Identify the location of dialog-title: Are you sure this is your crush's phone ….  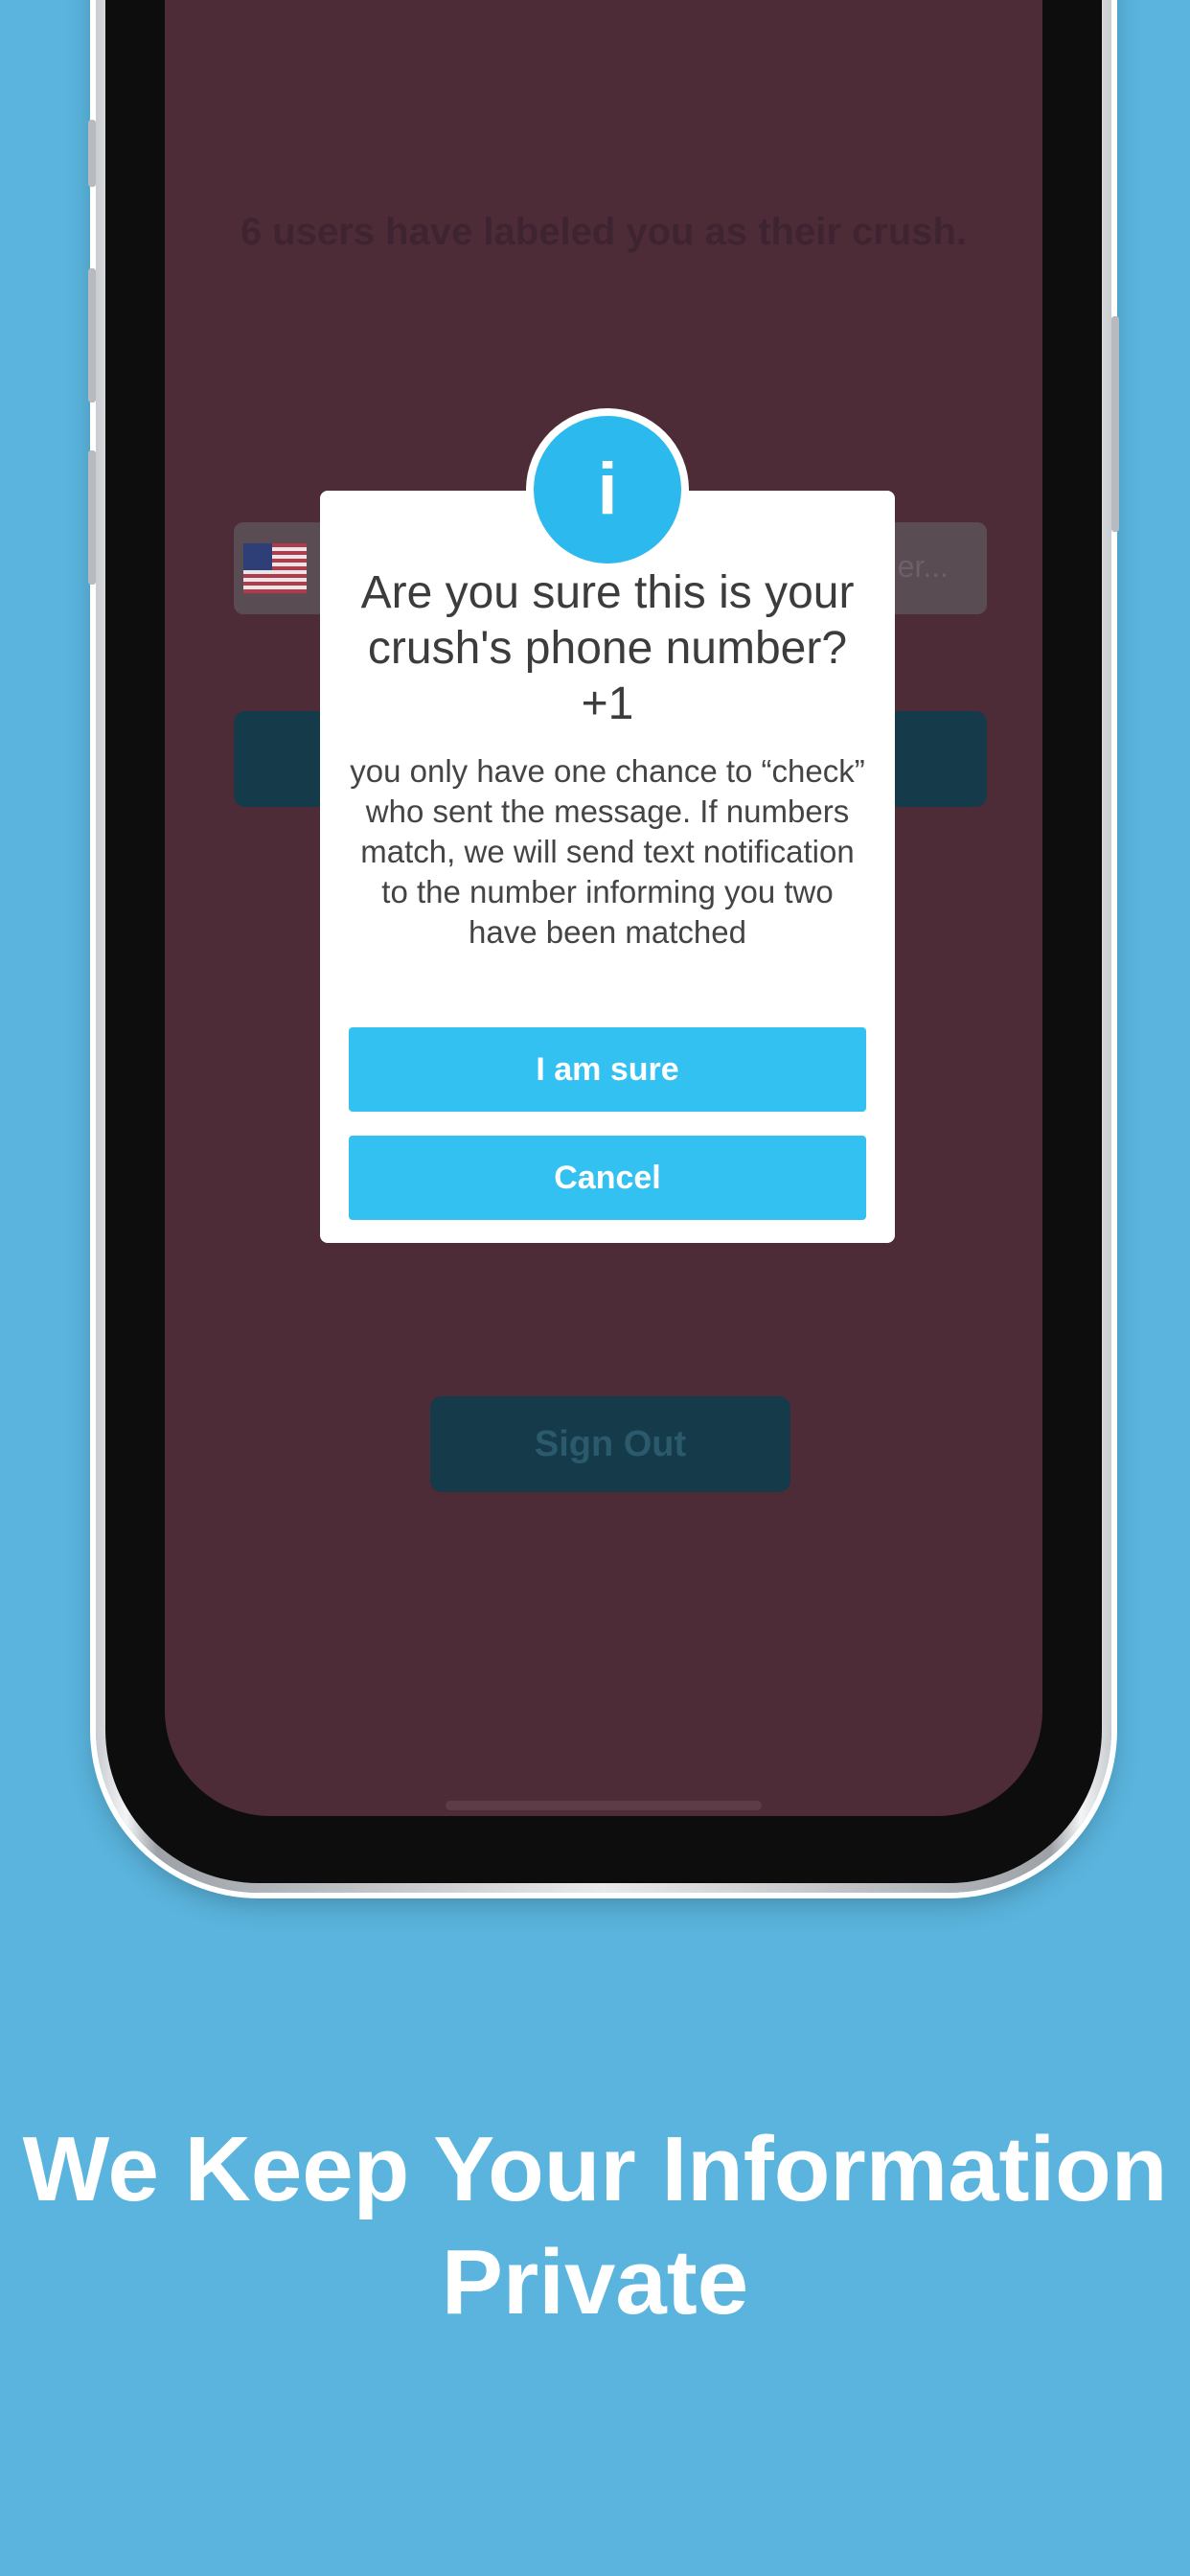
(607, 620).